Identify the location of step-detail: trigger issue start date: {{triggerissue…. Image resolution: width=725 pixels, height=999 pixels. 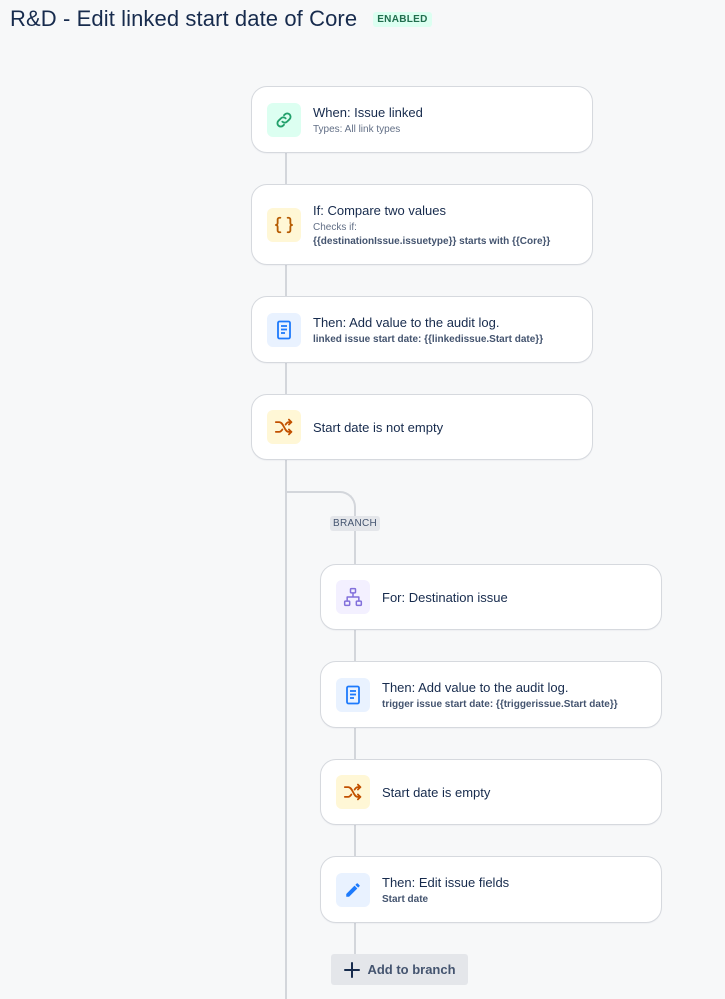
(500, 704).